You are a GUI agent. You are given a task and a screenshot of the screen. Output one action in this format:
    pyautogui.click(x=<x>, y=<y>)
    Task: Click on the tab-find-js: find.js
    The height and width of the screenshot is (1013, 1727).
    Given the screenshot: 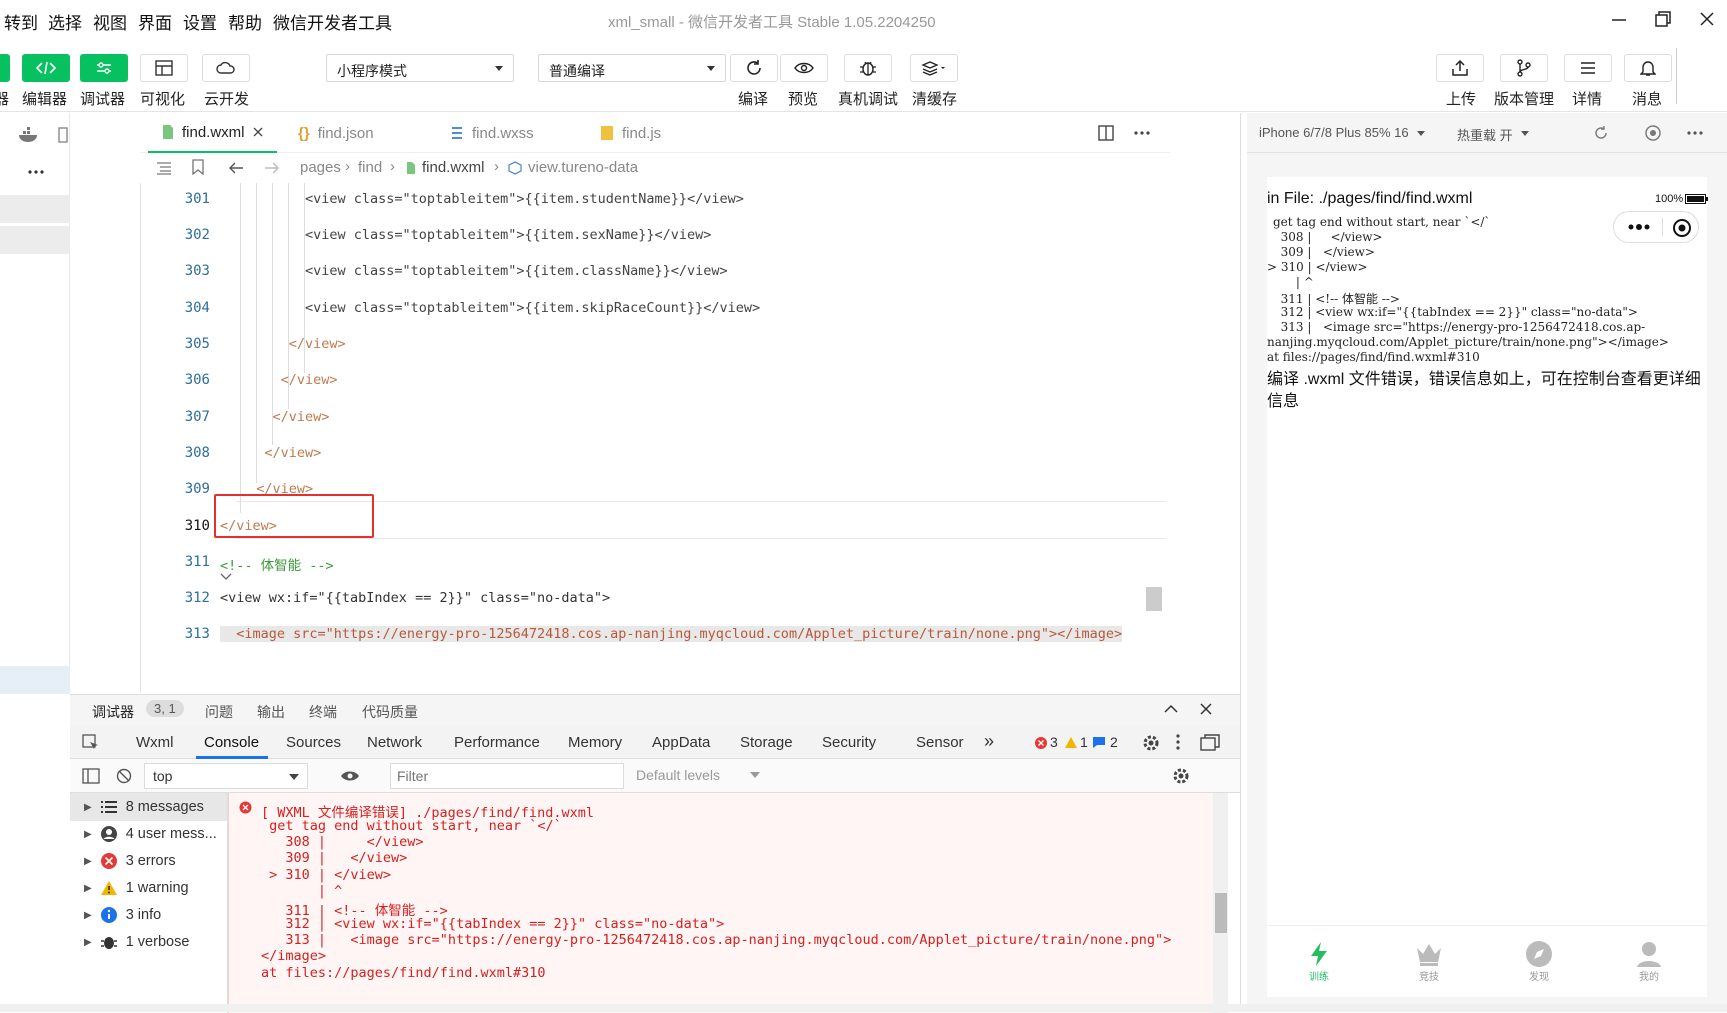 What is the action you would take?
    pyautogui.click(x=630, y=133)
    